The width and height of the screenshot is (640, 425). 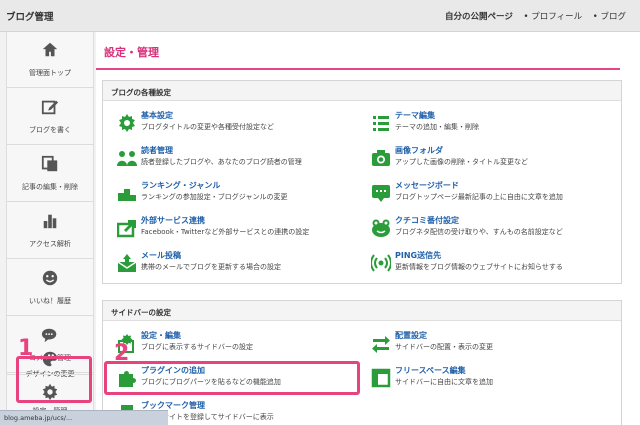 I want to click on sidebar-item-label: 管理面トップ, so click(x=50, y=73).